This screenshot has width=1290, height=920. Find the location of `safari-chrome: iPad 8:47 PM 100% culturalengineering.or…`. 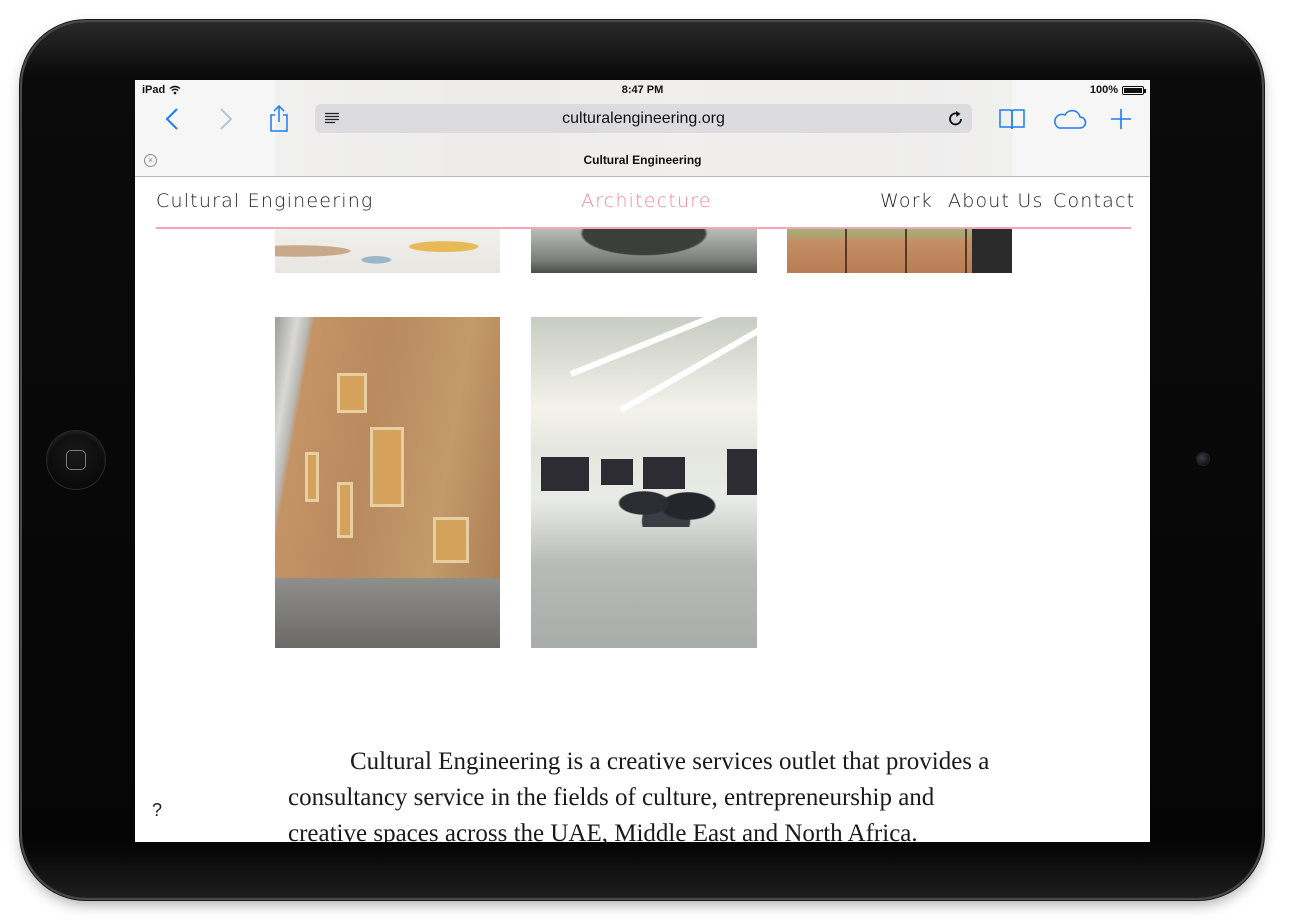

safari-chrome: iPad 8:47 PM 100% culturalengineering.or… is located at coordinates (642, 128).